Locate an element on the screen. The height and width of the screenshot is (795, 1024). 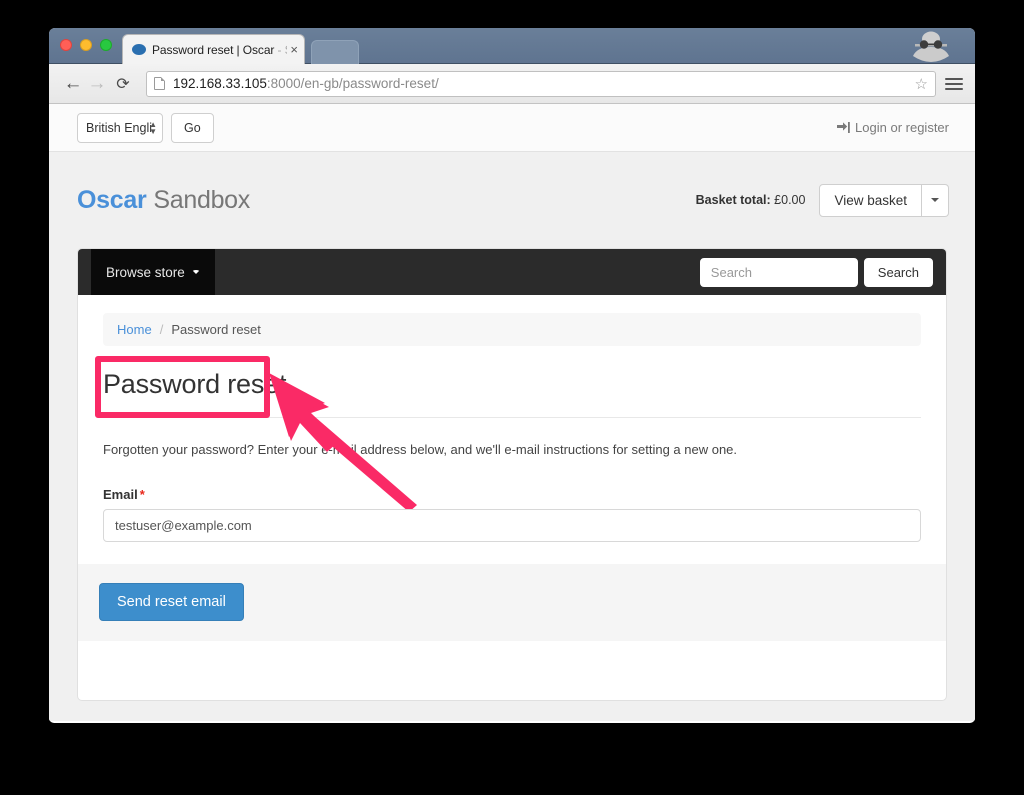
email-label-text: Email is located at coordinates (120, 494).